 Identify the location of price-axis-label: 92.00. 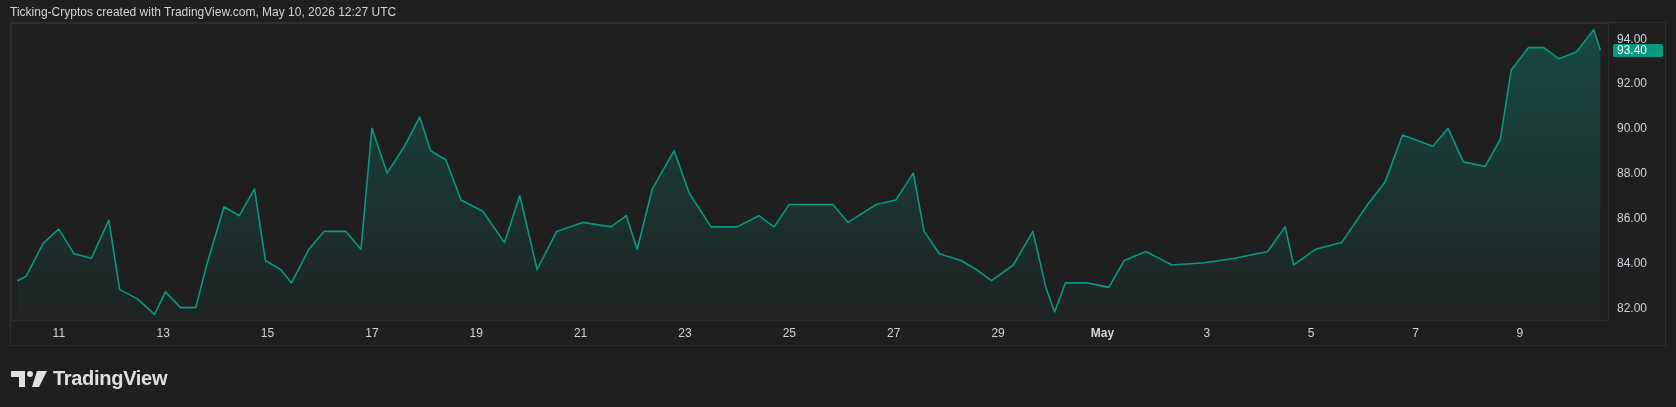
(1632, 83).